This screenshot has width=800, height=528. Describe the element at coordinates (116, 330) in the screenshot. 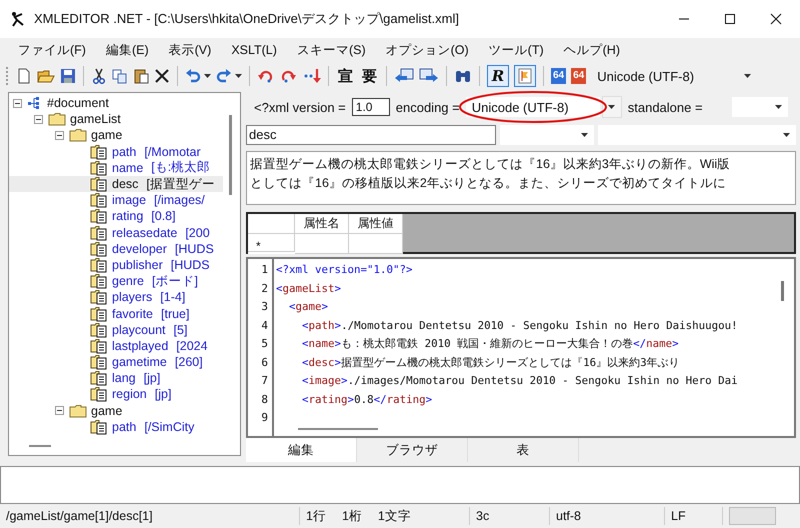

I see `tree-item: playcount [5]` at that location.